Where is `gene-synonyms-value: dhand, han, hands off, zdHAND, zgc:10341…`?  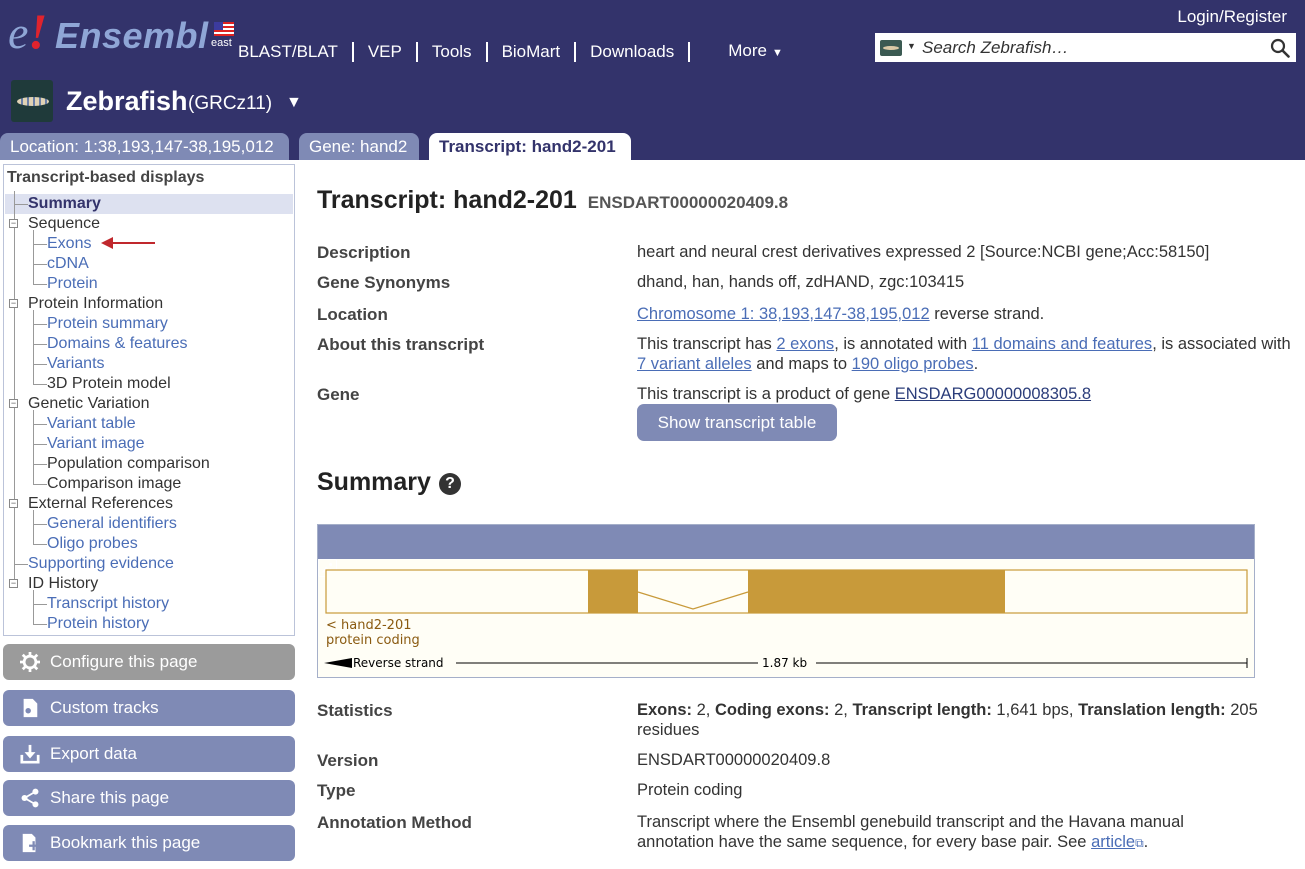 gene-synonyms-value: dhand, han, hands off, zdHAND, zgc:10341… is located at coordinates (801, 282).